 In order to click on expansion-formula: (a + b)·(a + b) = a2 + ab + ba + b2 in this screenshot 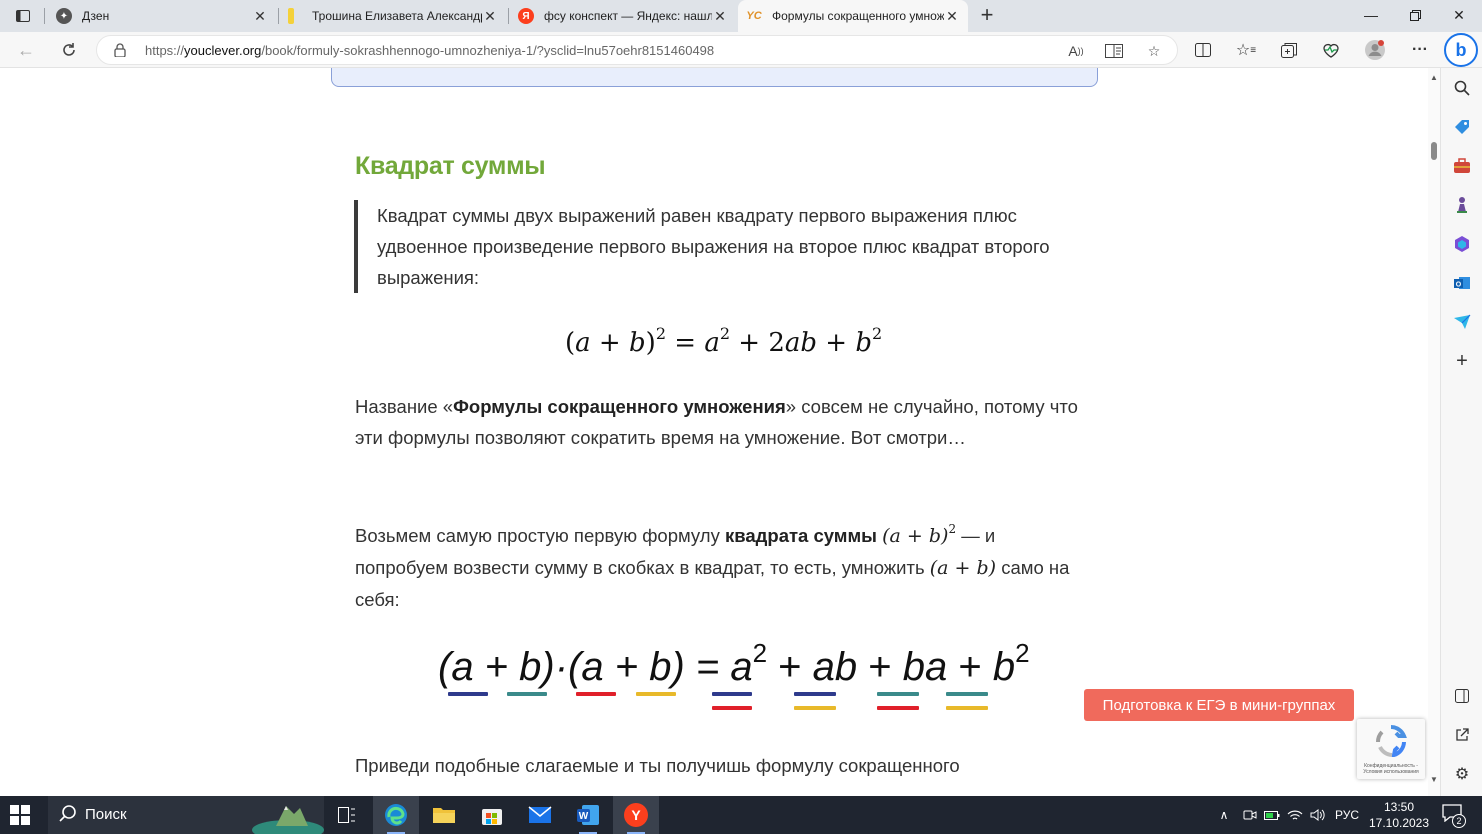, I will do `click(734, 663)`.